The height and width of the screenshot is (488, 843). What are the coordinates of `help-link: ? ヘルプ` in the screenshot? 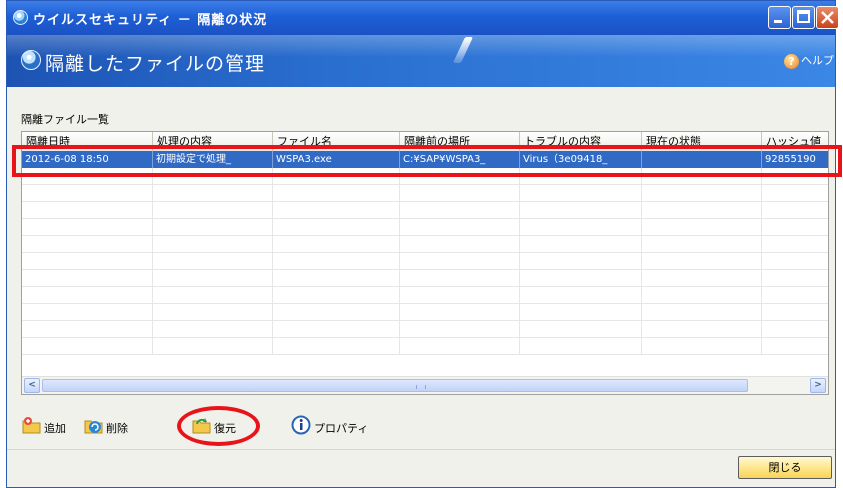 It's located at (809, 60).